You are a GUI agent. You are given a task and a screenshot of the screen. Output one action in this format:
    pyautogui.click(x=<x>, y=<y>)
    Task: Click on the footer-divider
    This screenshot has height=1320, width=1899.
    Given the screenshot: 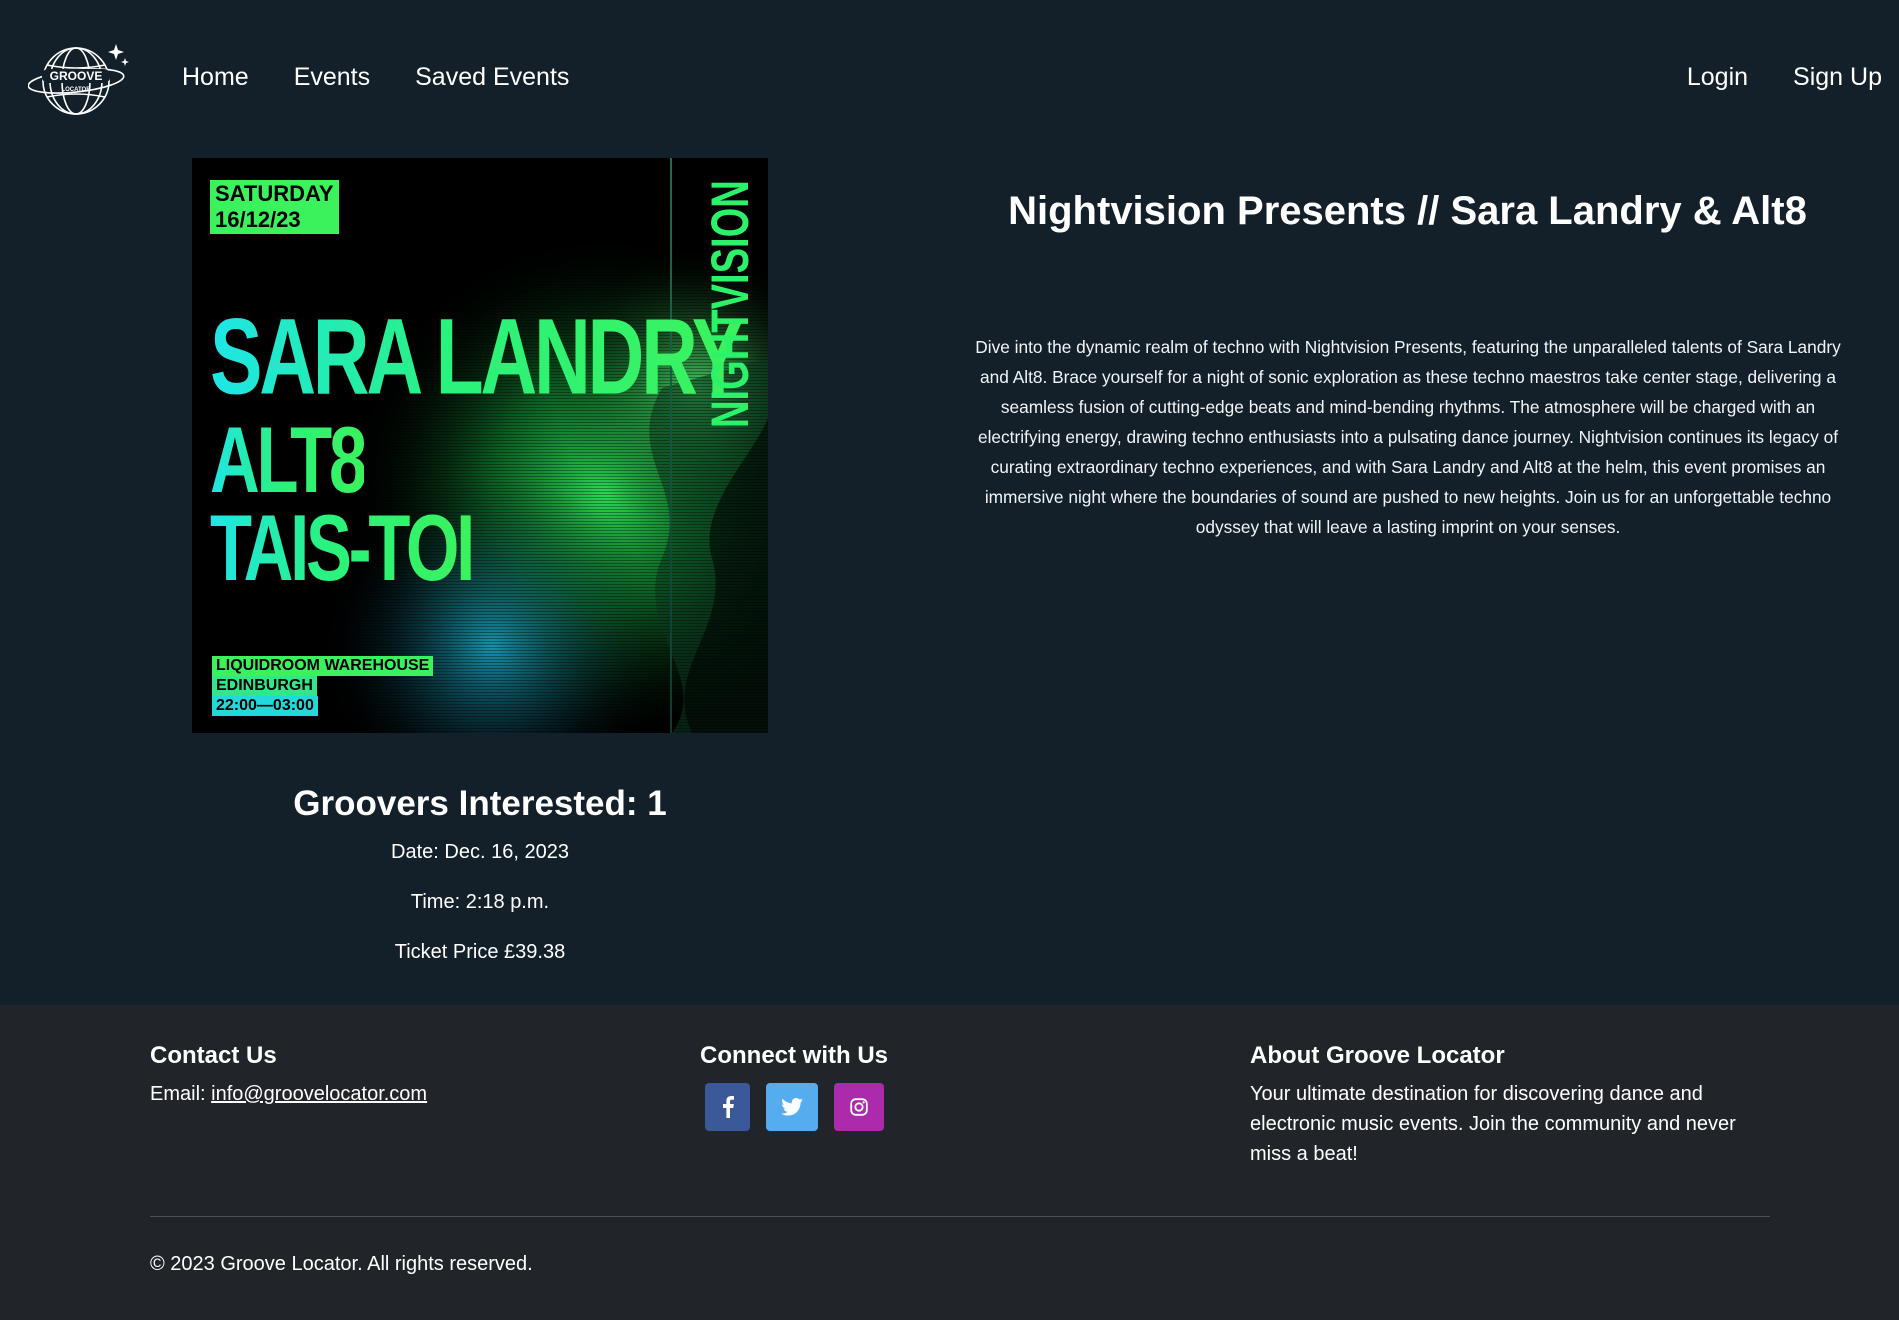 What is the action you would take?
    pyautogui.click(x=960, y=1216)
    